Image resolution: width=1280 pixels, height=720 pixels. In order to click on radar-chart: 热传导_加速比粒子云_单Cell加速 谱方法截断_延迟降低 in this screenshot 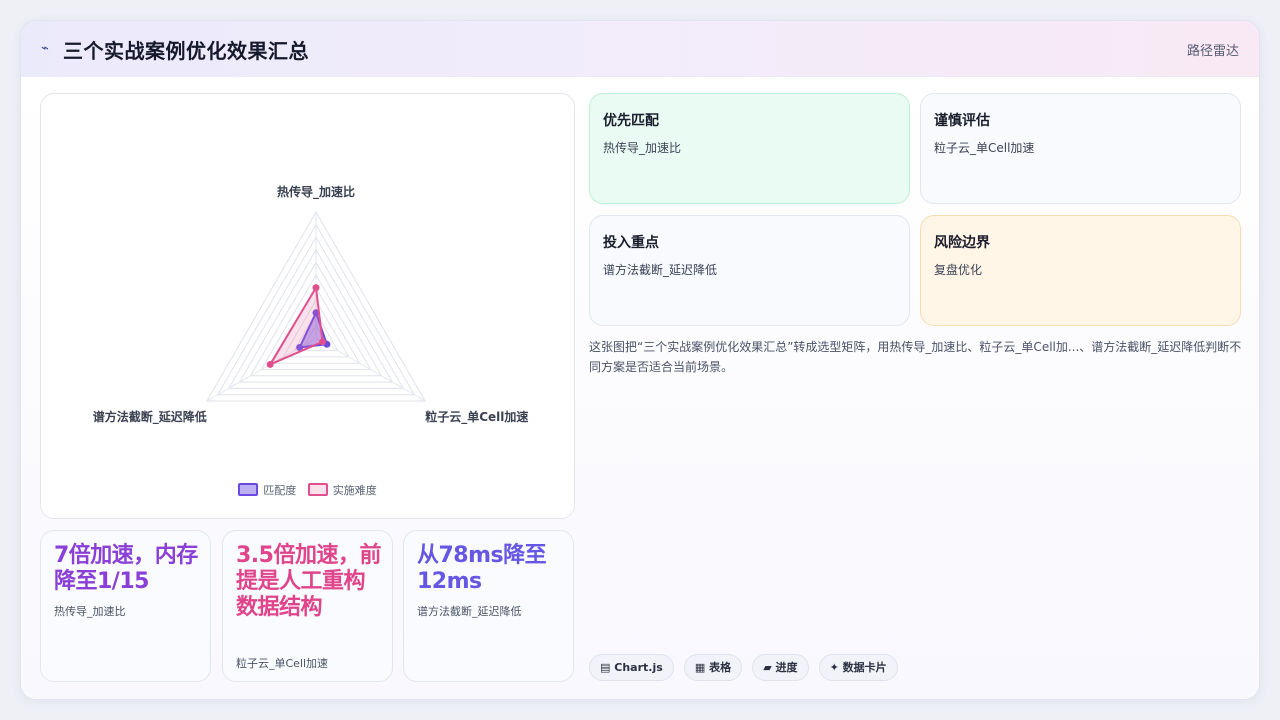, I will do `click(311, 304)`.